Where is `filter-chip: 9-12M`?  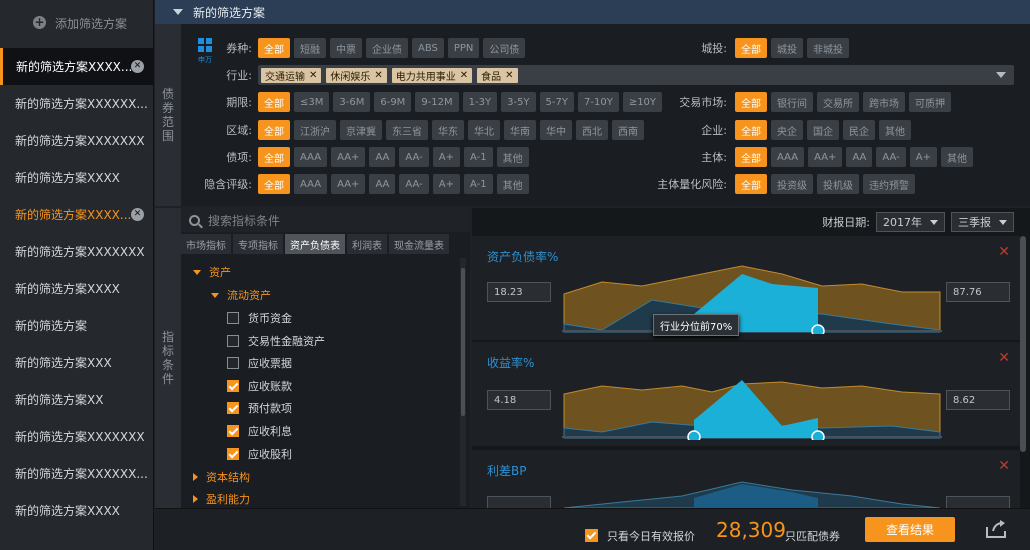 filter-chip: 9-12M is located at coordinates (437, 102).